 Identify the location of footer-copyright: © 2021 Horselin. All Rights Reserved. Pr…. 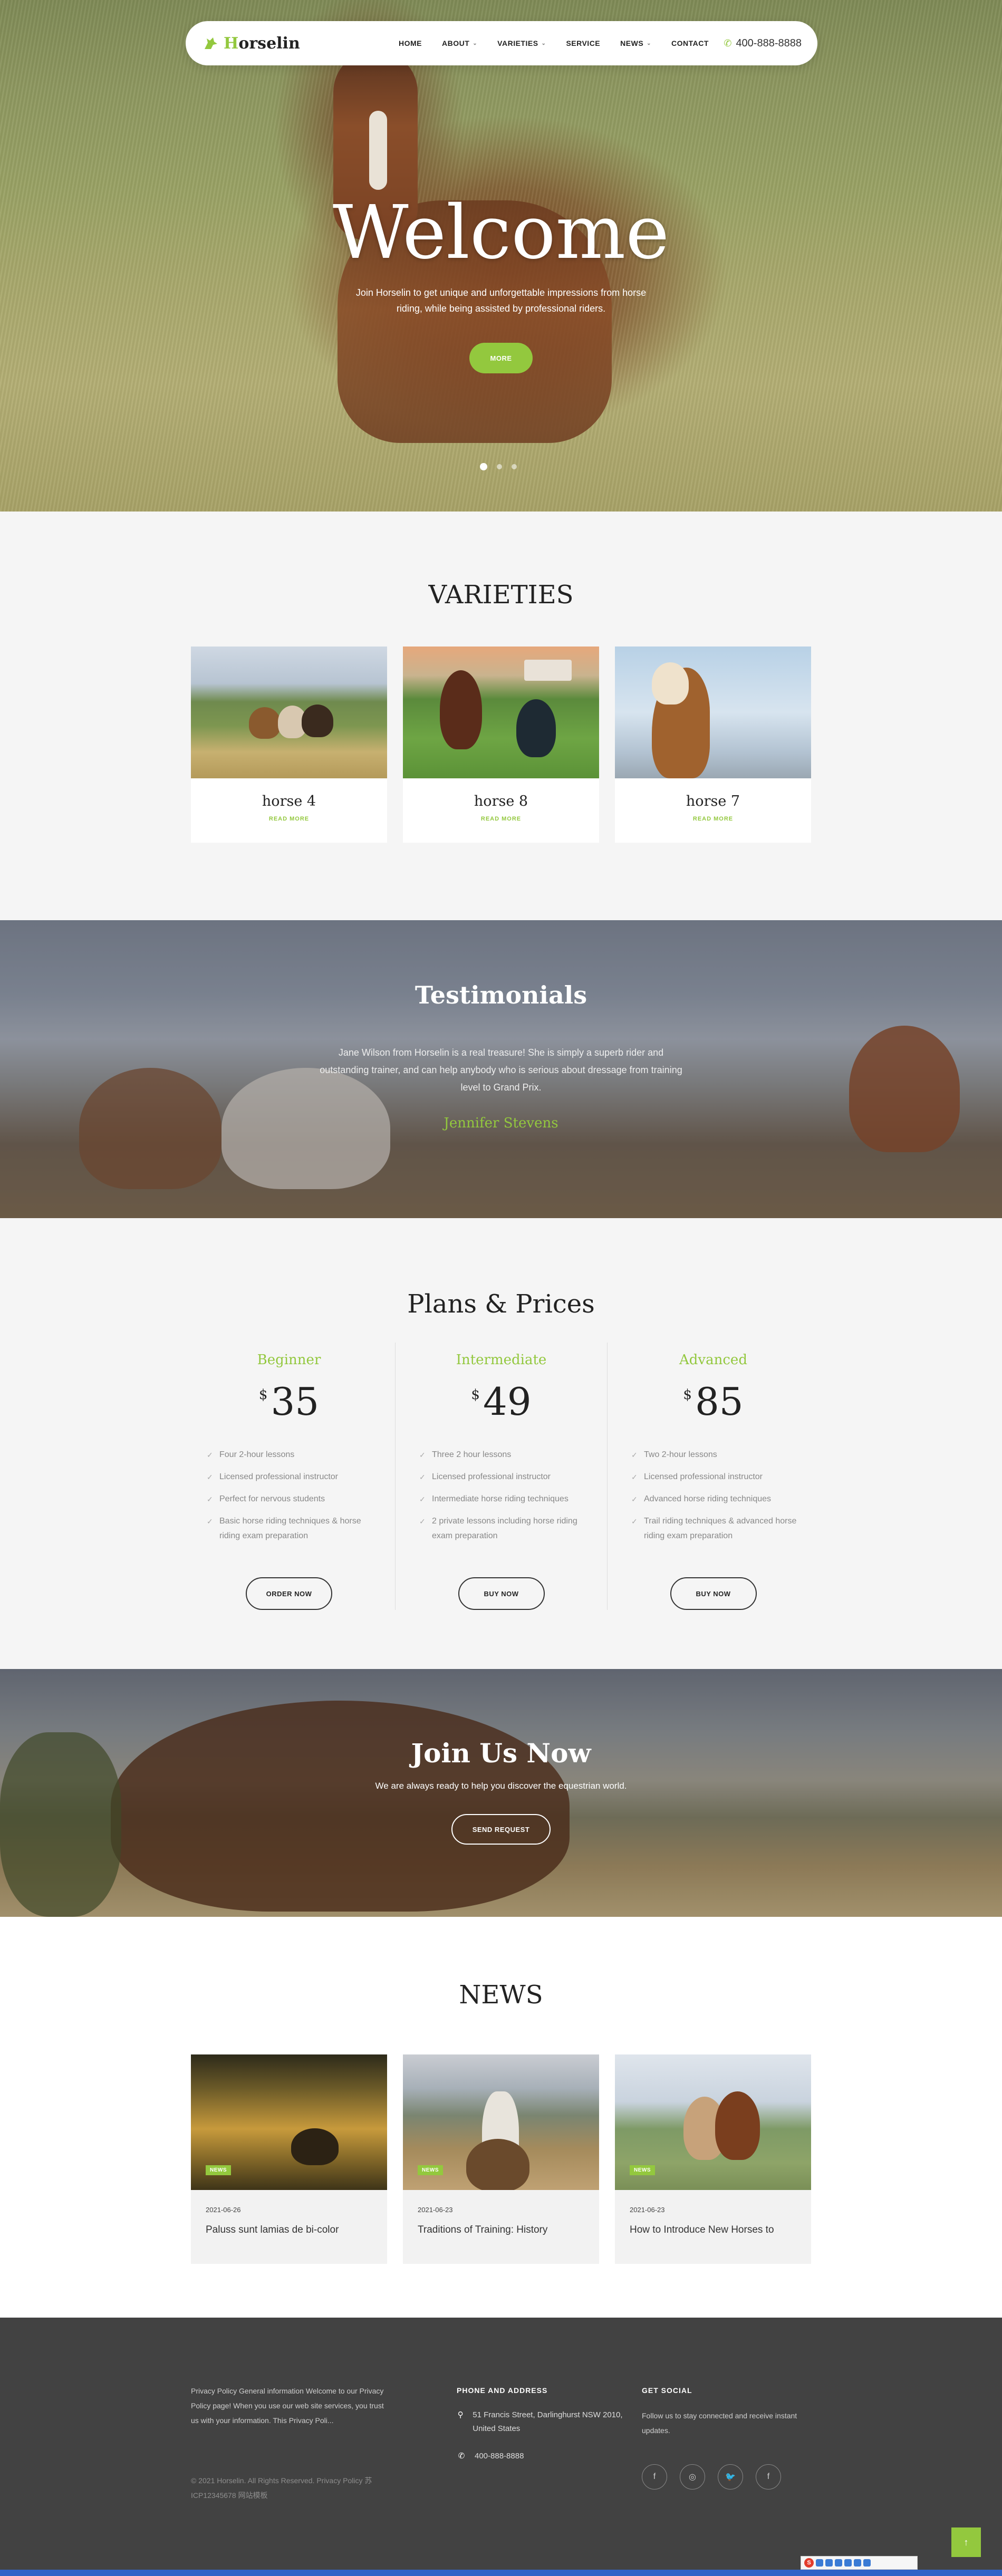
(291, 2488).